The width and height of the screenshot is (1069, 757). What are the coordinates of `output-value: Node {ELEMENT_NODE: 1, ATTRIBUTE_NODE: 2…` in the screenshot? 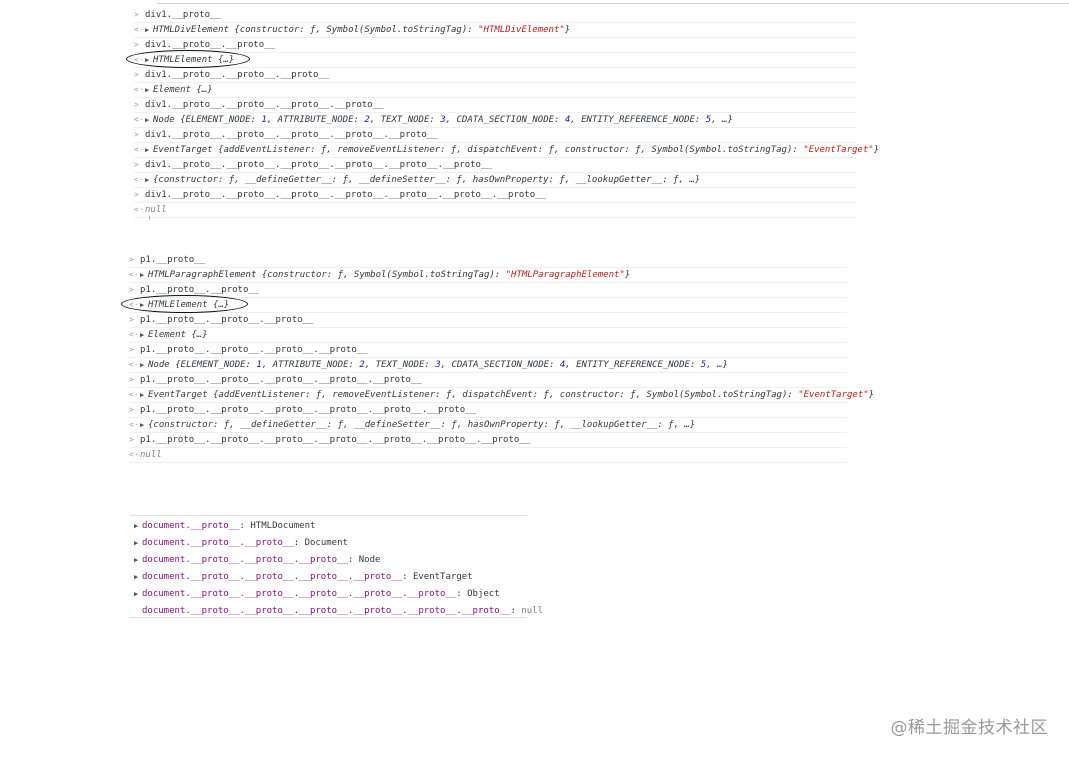 It's located at (443, 120).